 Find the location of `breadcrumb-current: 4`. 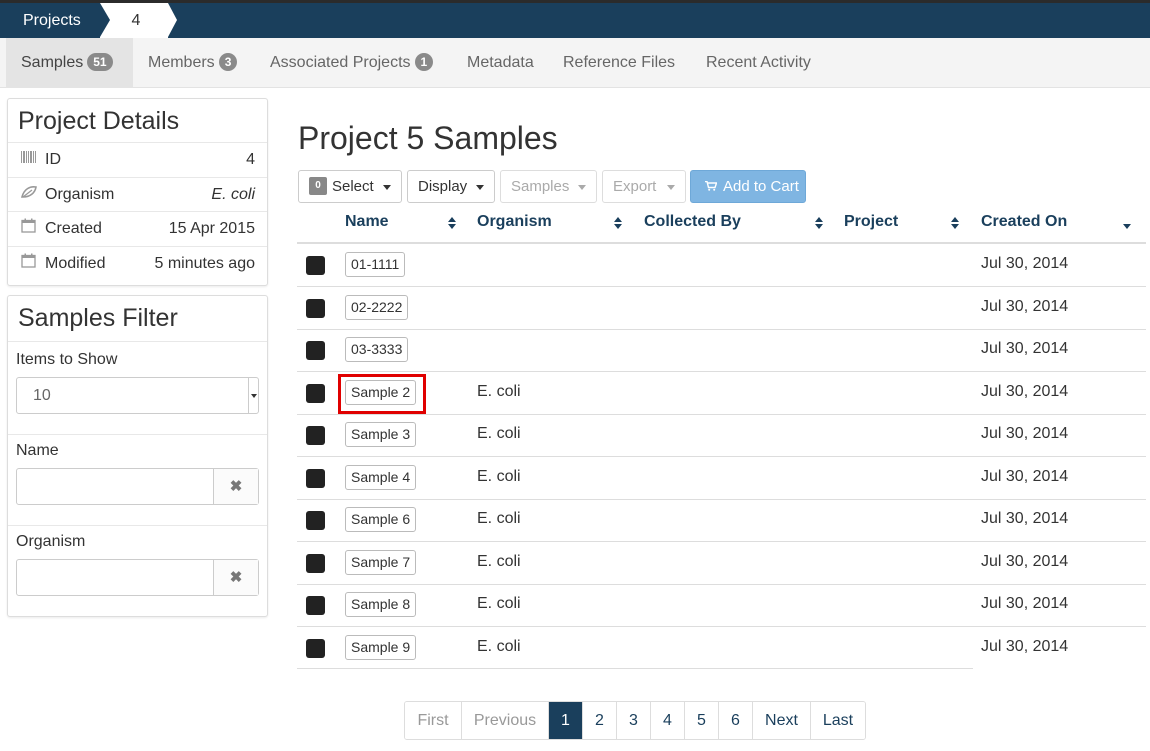

breadcrumb-current: 4 is located at coordinates (134, 20).